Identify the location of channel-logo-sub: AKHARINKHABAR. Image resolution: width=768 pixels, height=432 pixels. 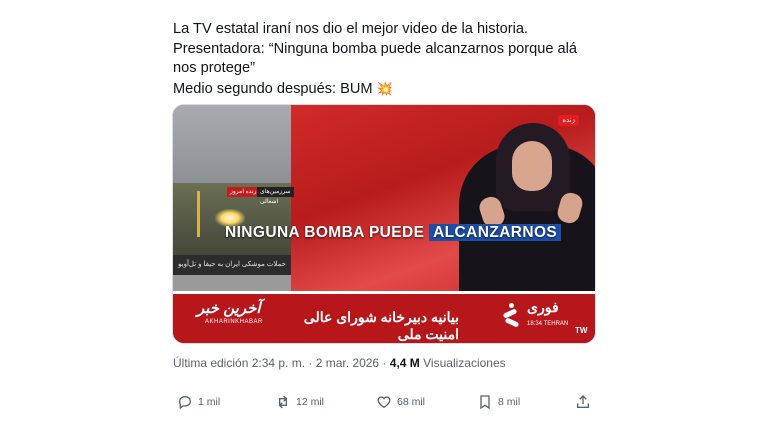
(234, 322).